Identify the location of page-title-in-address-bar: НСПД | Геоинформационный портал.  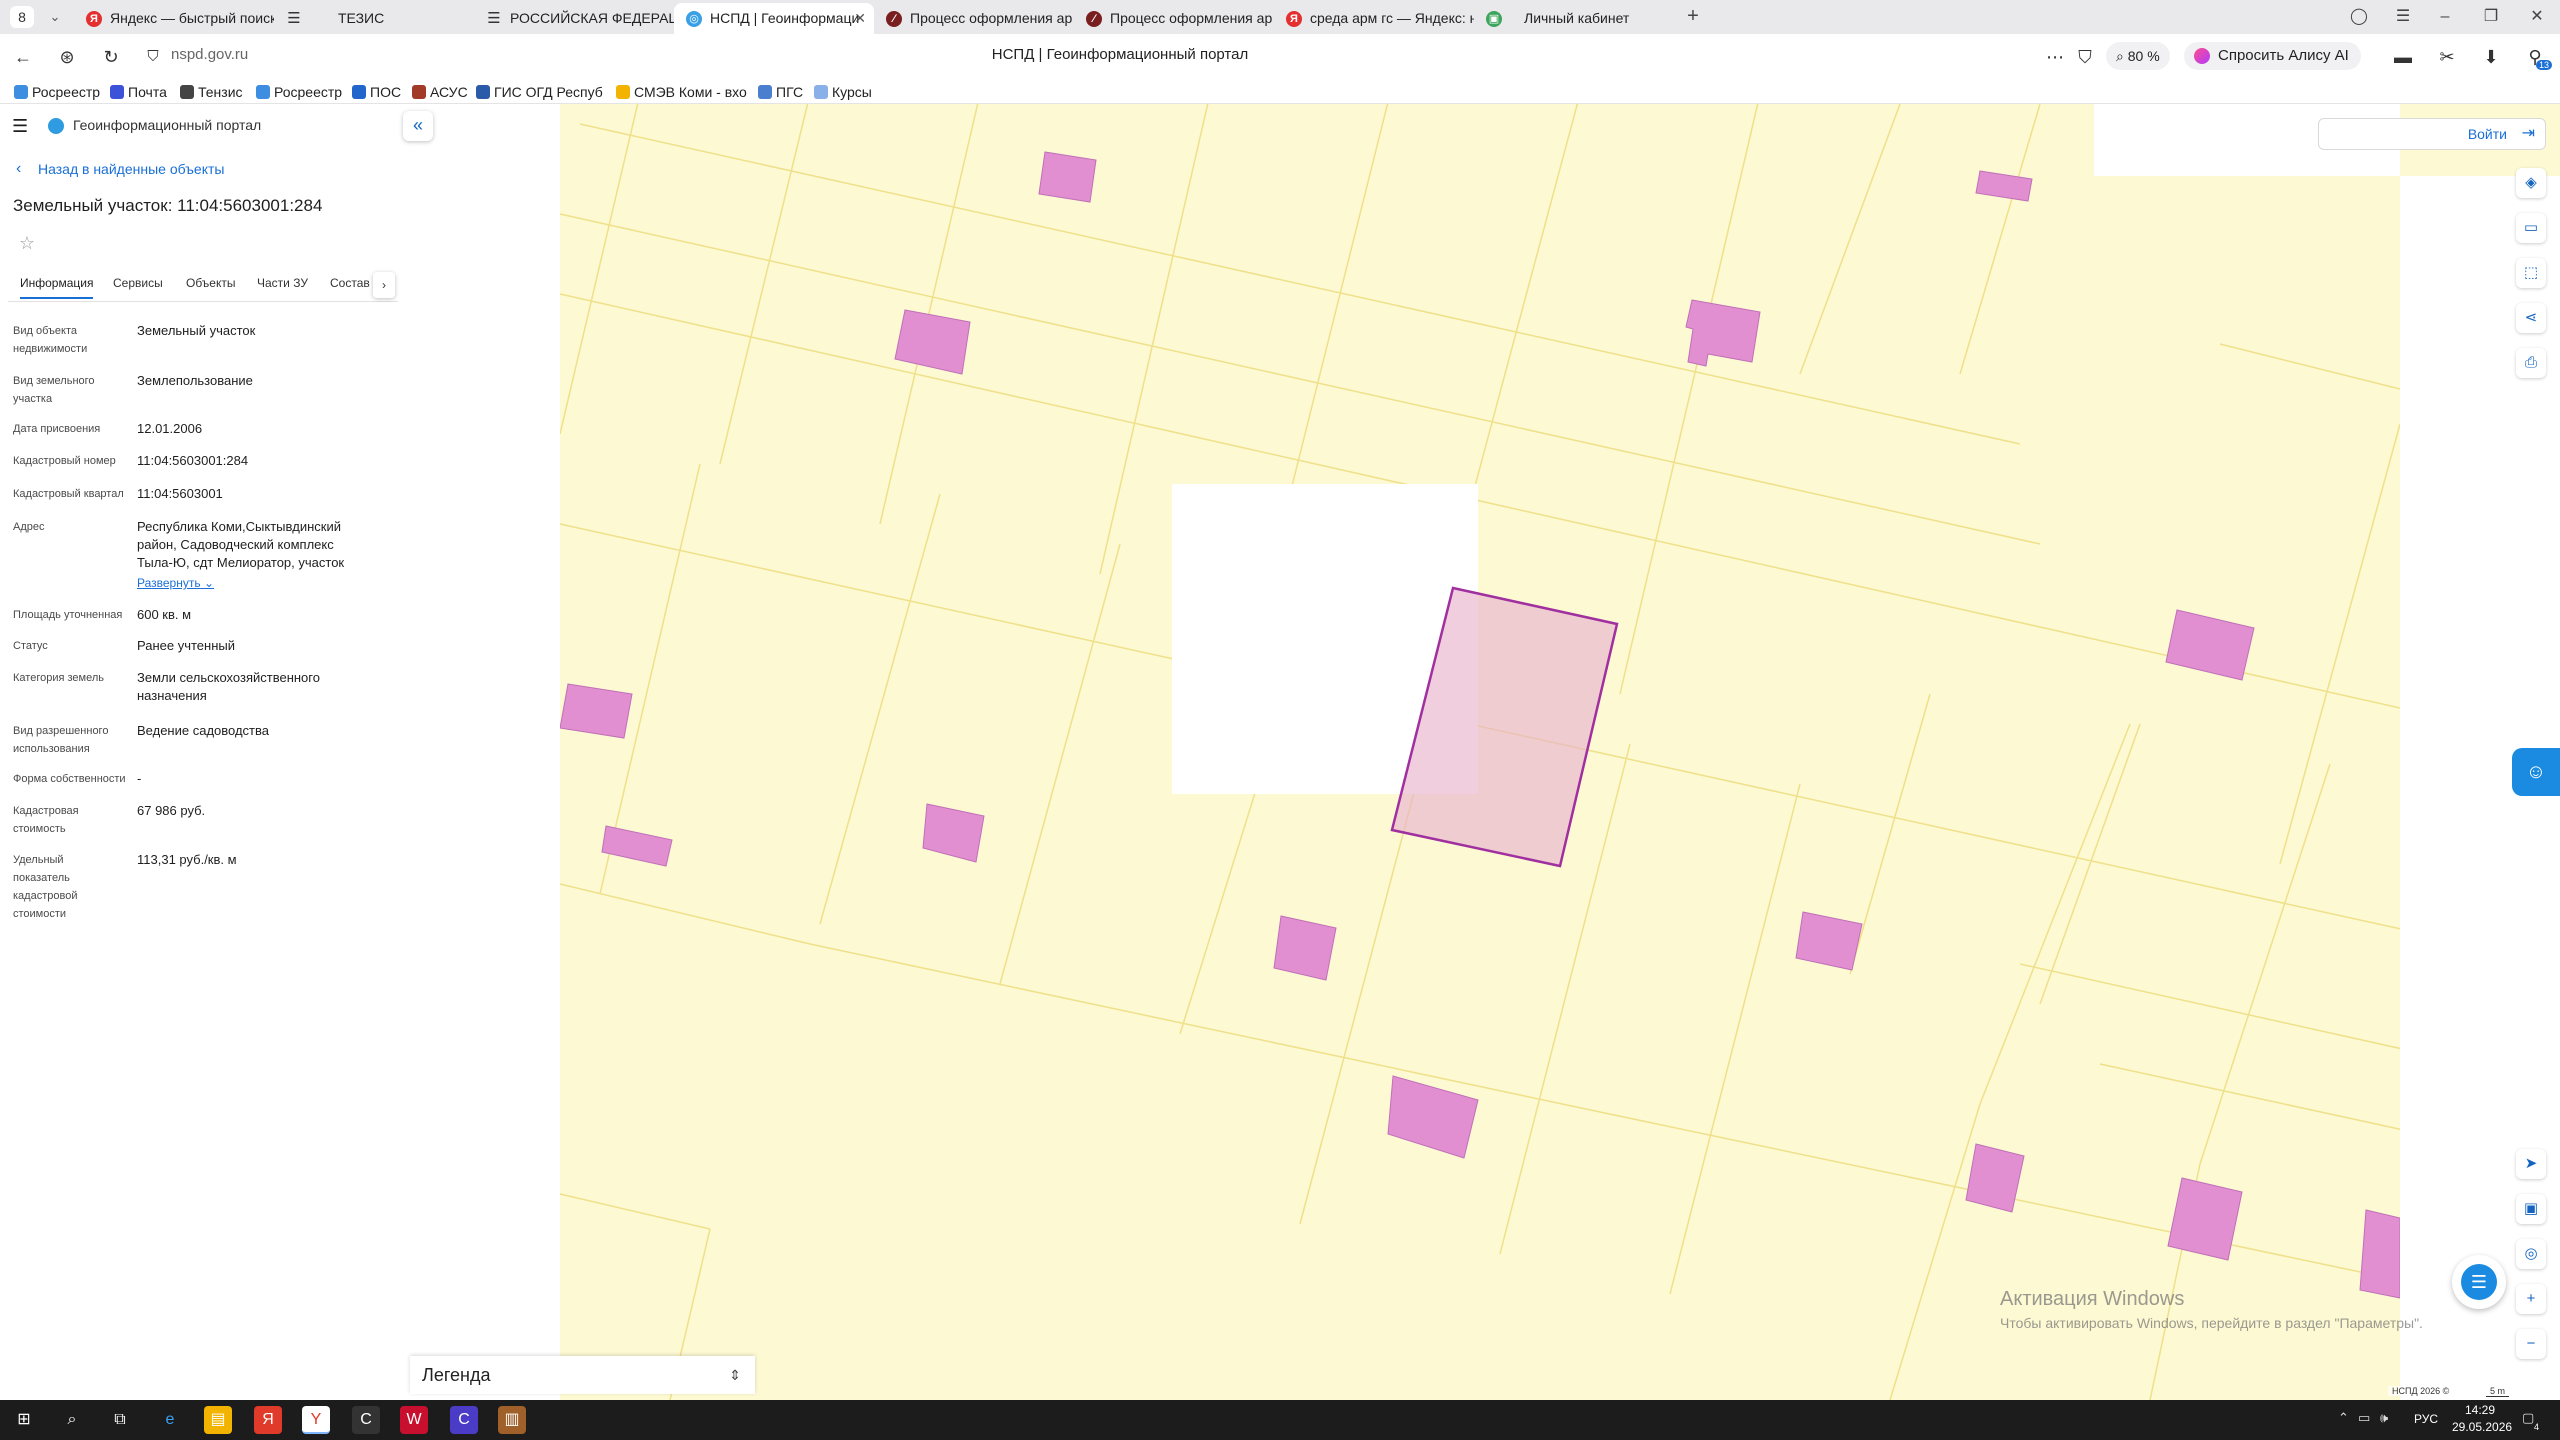
(1120, 54).